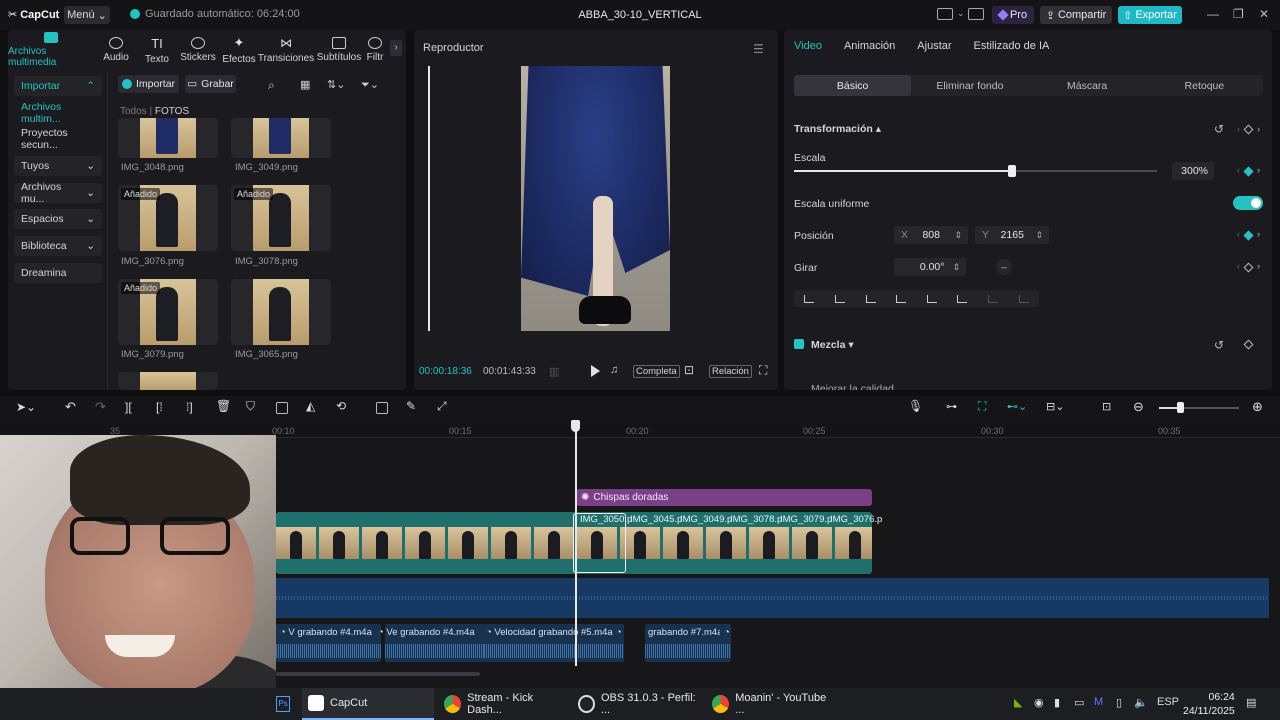 This screenshot has height=720, width=1280. I want to click on filter-funnel-icon: ⏷⌄, so click(370, 85).